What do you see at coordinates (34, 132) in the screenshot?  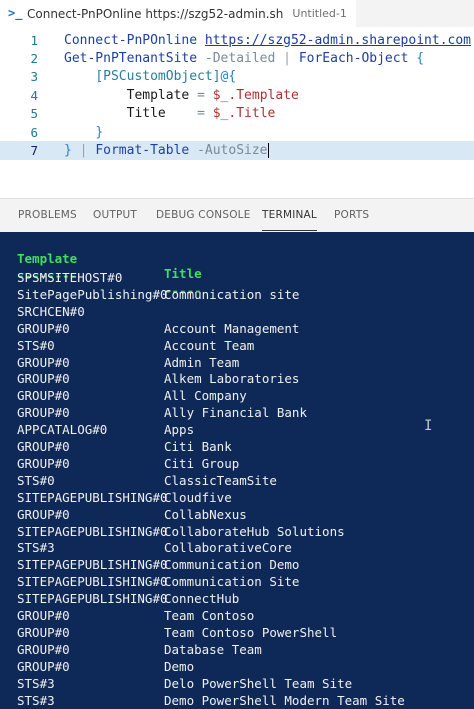 I see `line-number: 6` at bounding box center [34, 132].